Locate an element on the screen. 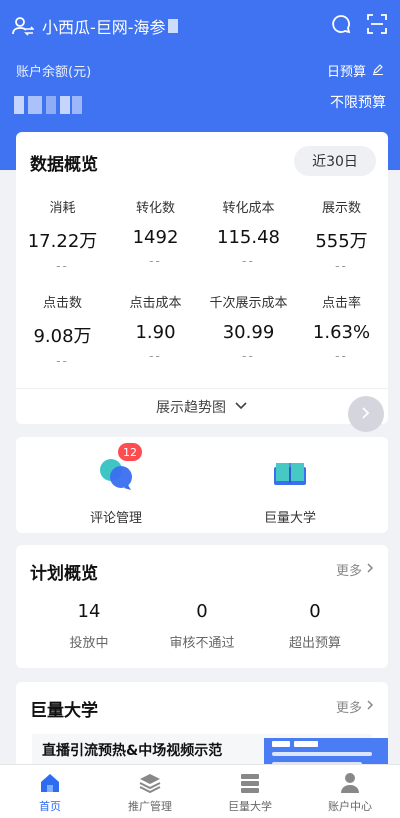  metric-value: 9.08万 is located at coordinates (62, 336).